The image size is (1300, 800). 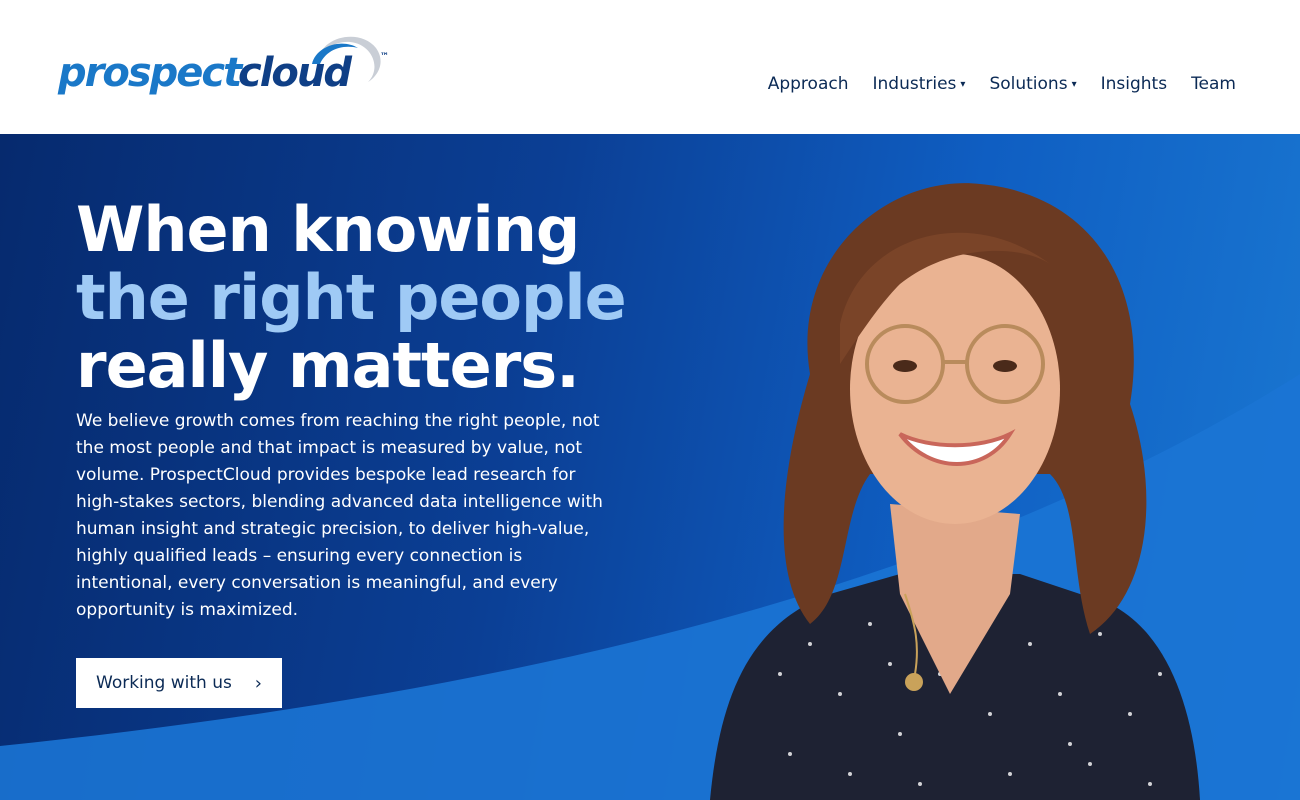 What do you see at coordinates (258, 683) in the screenshot?
I see `chevron-right-icon: ›` at bounding box center [258, 683].